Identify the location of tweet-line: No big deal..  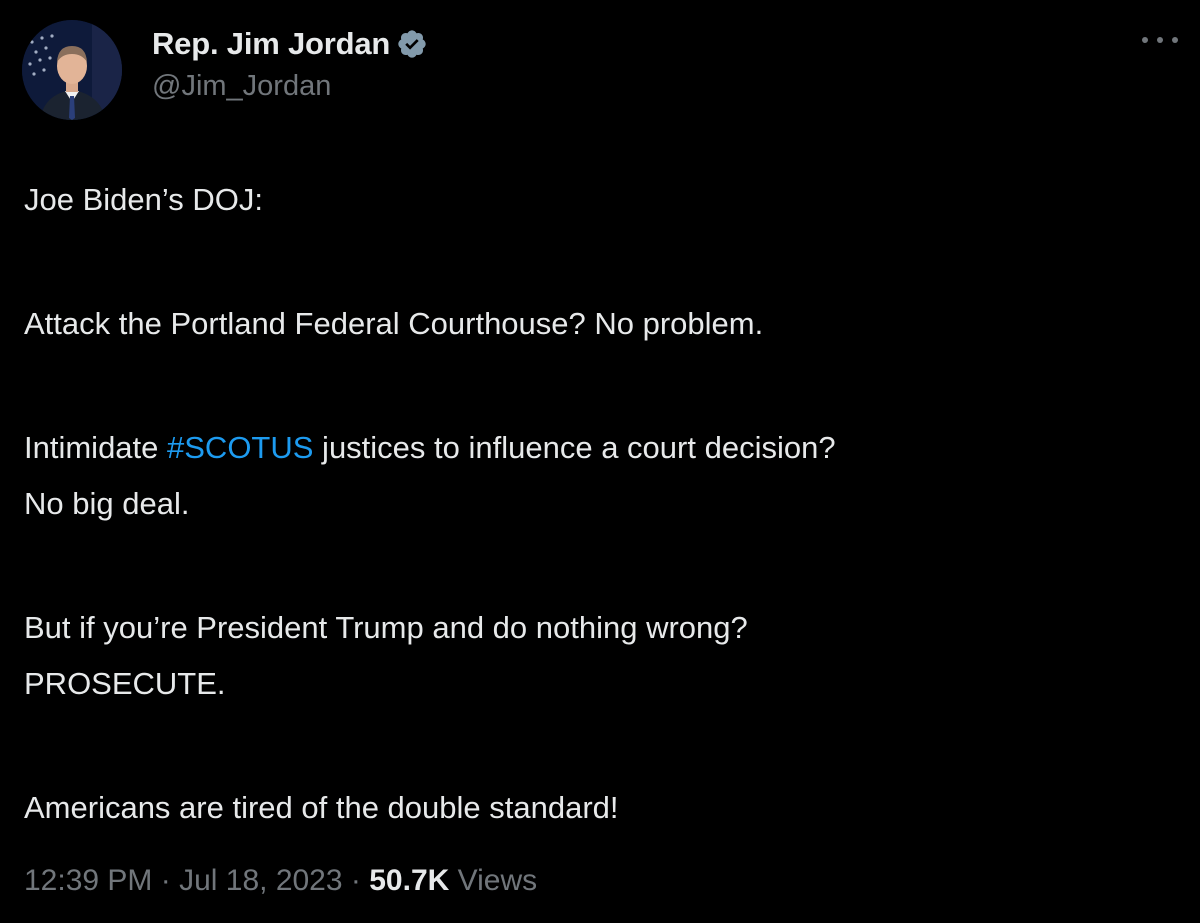
(107, 503).